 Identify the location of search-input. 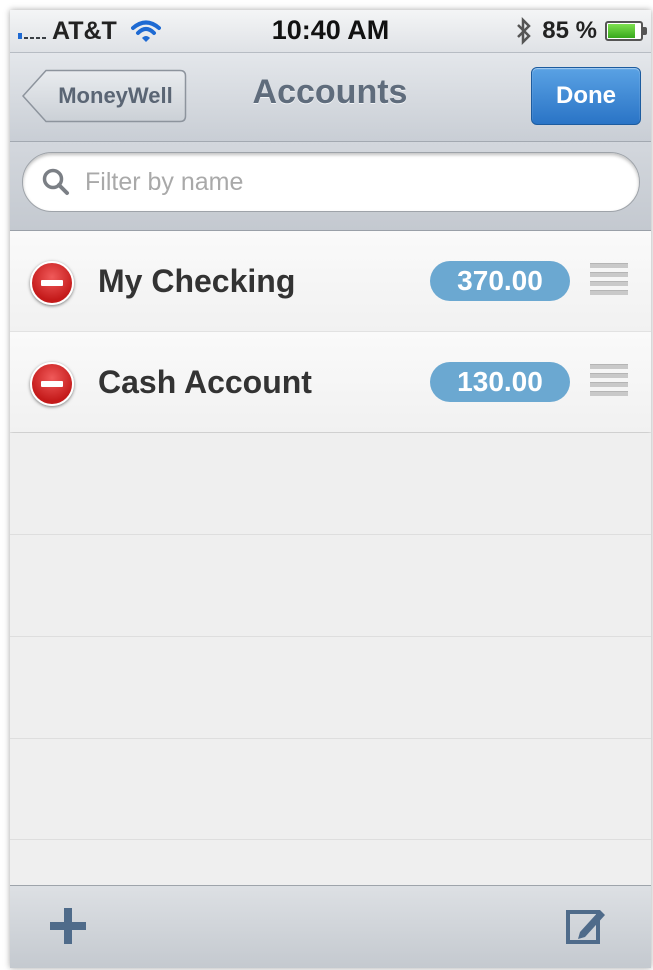
(355, 182).